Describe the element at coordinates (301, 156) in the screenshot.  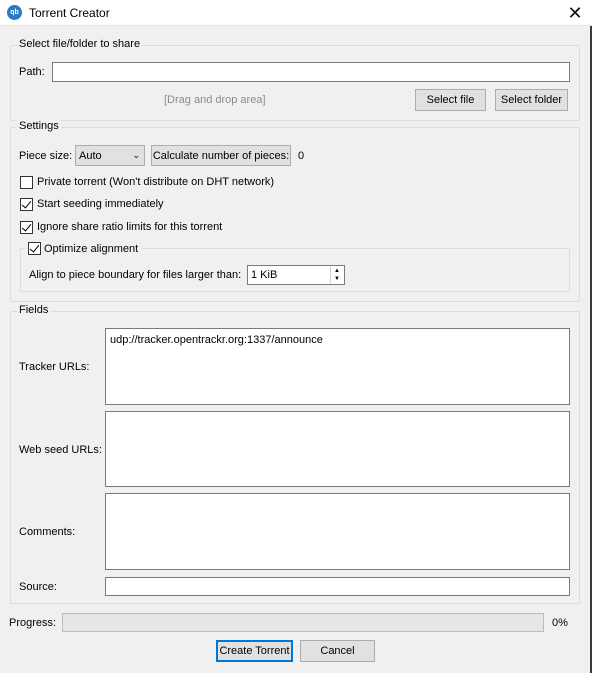
I see `pieces-count: 0` at that location.